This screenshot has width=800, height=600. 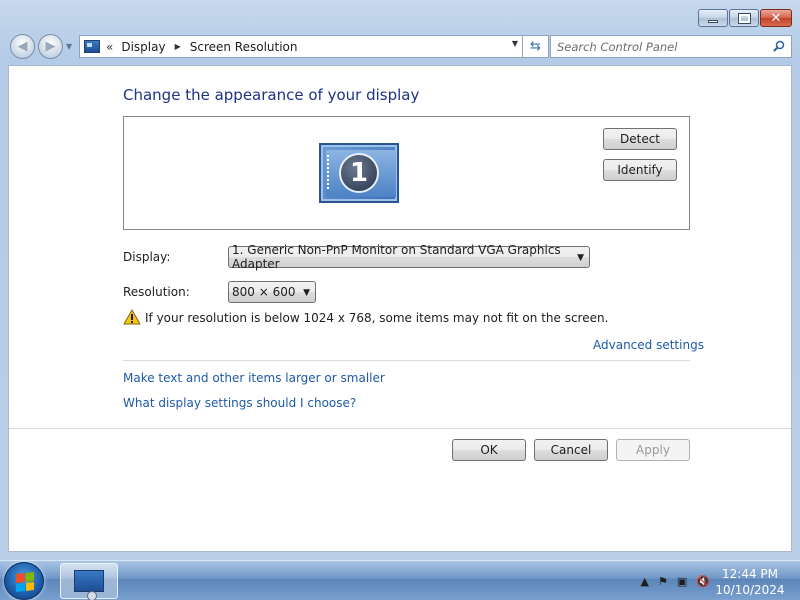 I want to click on control-panel-icon, so click(x=92, y=46).